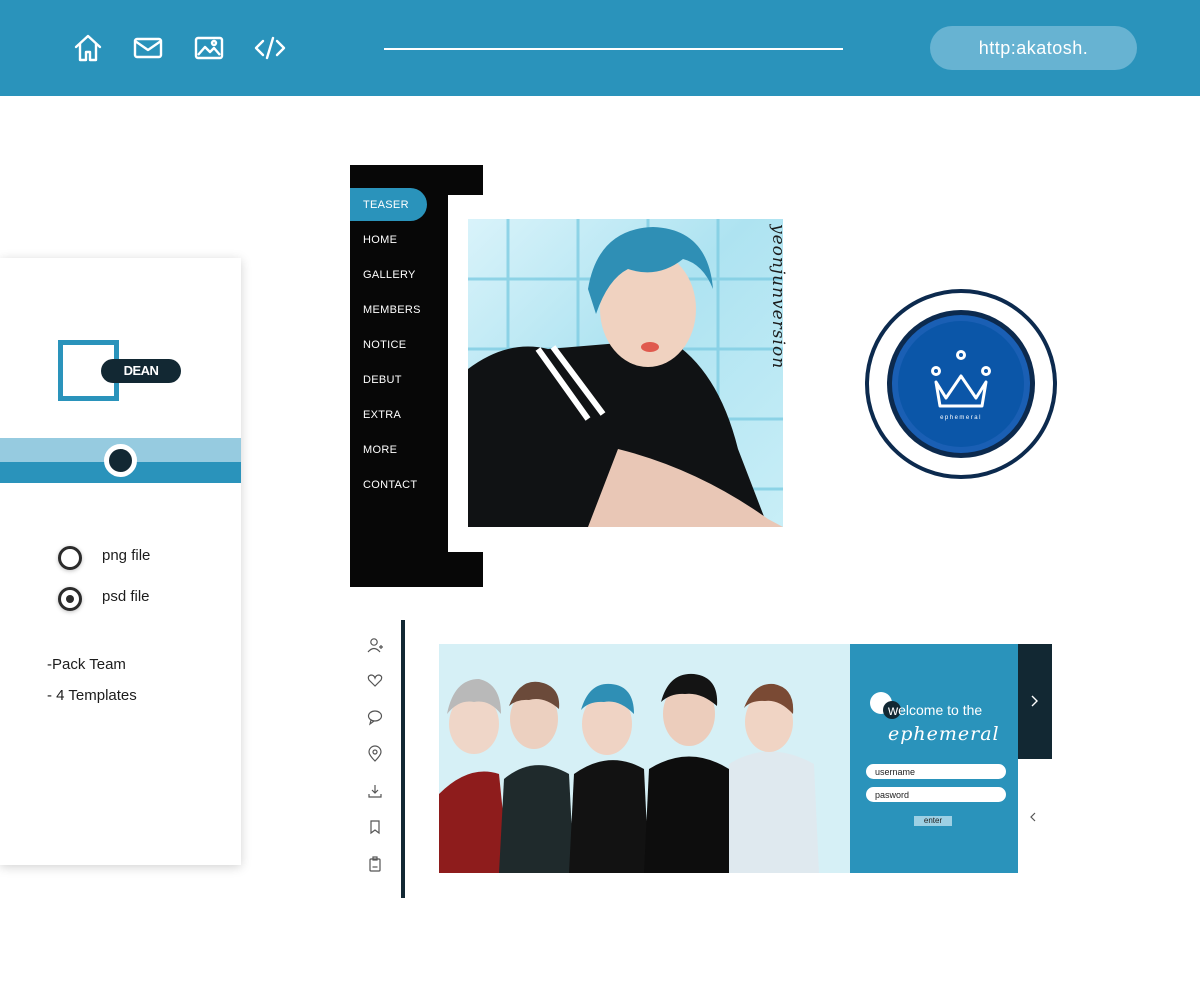  What do you see at coordinates (88, 48) in the screenshot?
I see `home-icon` at bounding box center [88, 48].